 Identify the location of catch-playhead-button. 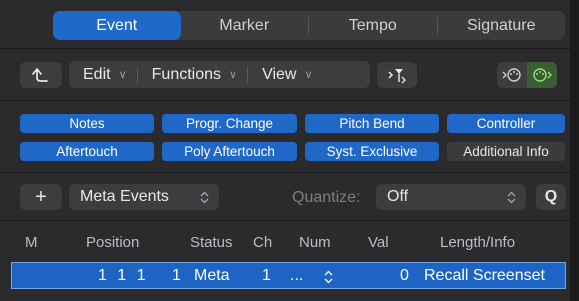
(397, 75).